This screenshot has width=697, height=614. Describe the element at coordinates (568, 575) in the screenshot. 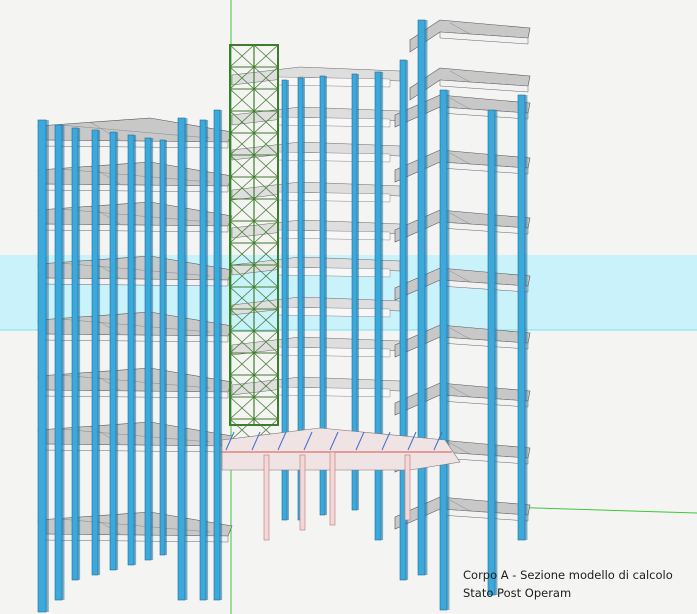

I see `caption-title: Corpo A - Sezione modello di calcolo` at that location.